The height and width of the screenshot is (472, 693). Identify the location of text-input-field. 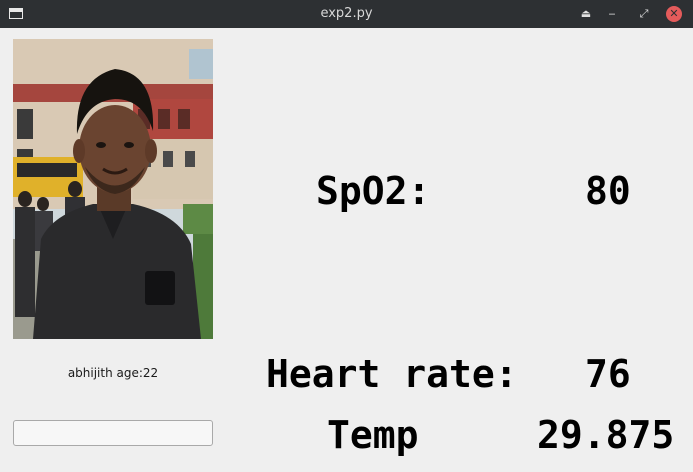
(113, 433).